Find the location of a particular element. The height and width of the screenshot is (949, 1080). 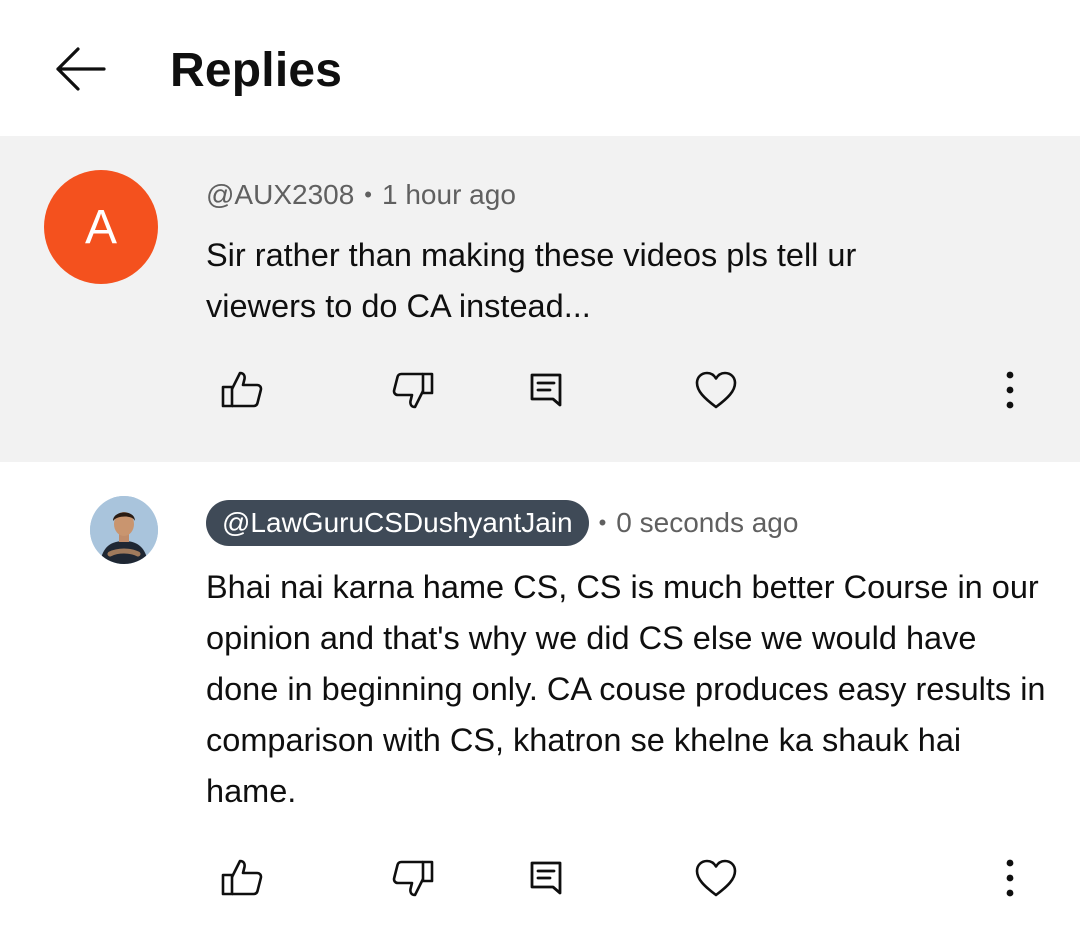

person-avatar-icon is located at coordinates (124, 530).